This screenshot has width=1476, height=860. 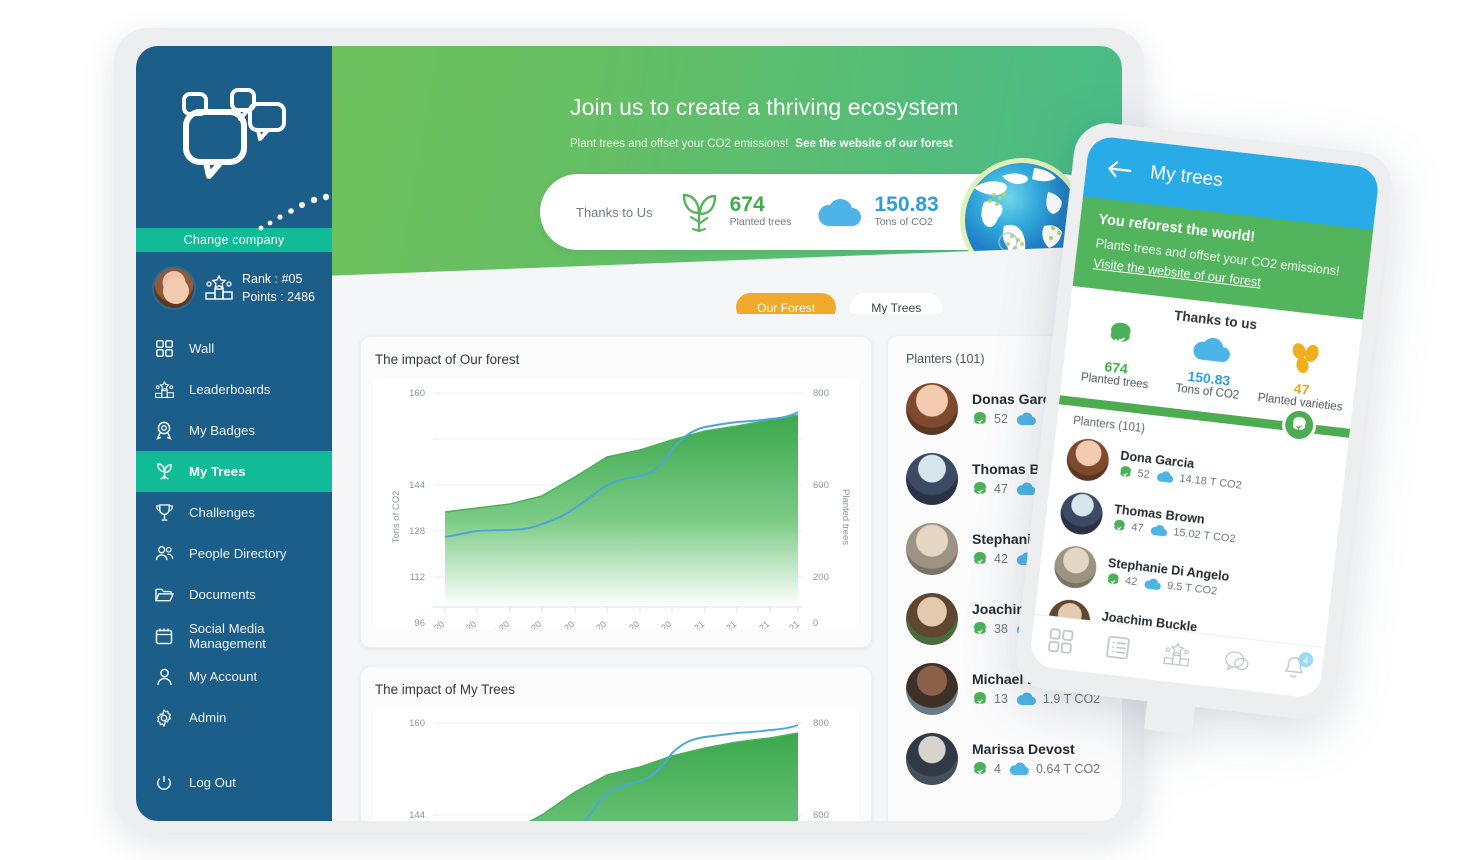 What do you see at coordinates (1001, 699) in the screenshot?
I see `planter-trees-value: 13` at bounding box center [1001, 699].